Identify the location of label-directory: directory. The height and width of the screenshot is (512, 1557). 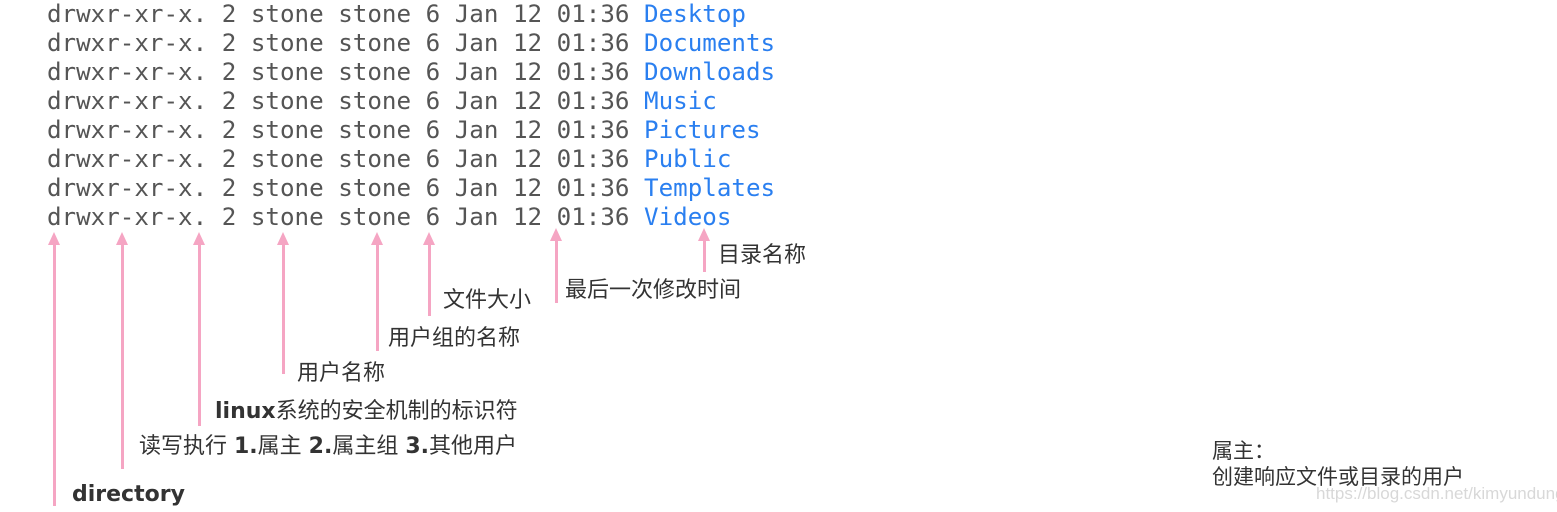
(128, 495).